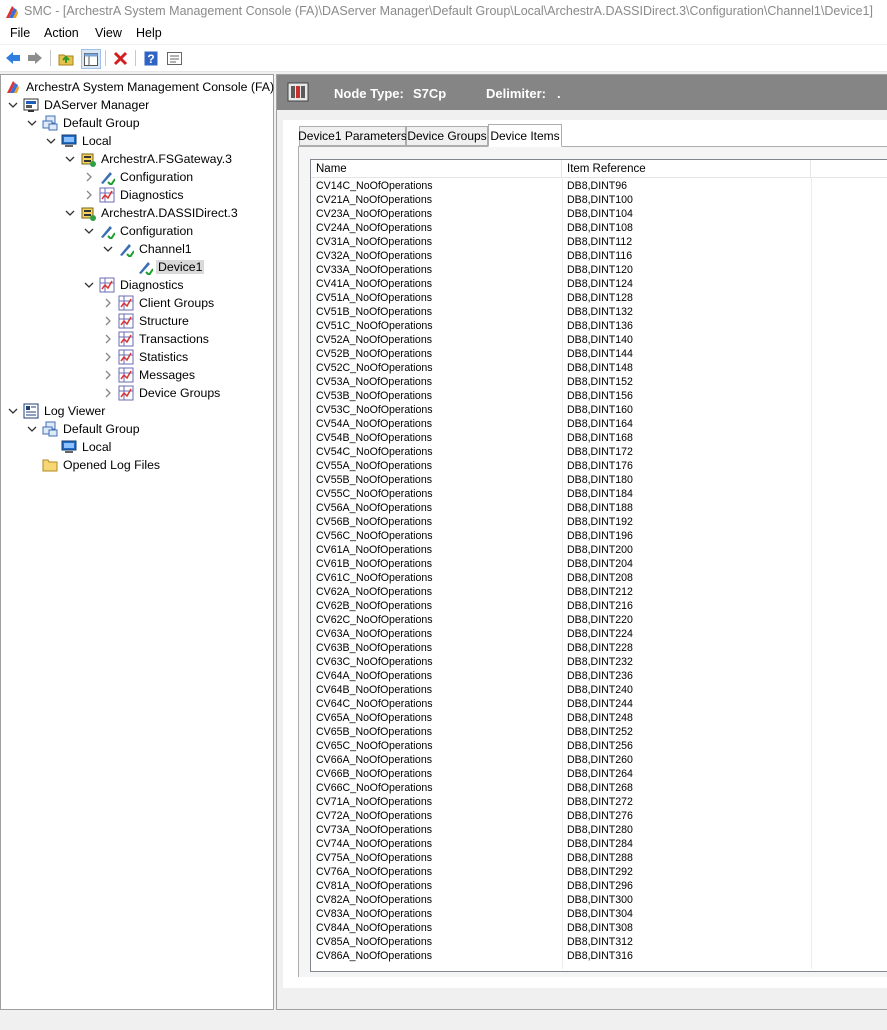 The width and height of the screenshot is (887, 1030). I want to click on show-hide-tree-icon, so click(91, 59).